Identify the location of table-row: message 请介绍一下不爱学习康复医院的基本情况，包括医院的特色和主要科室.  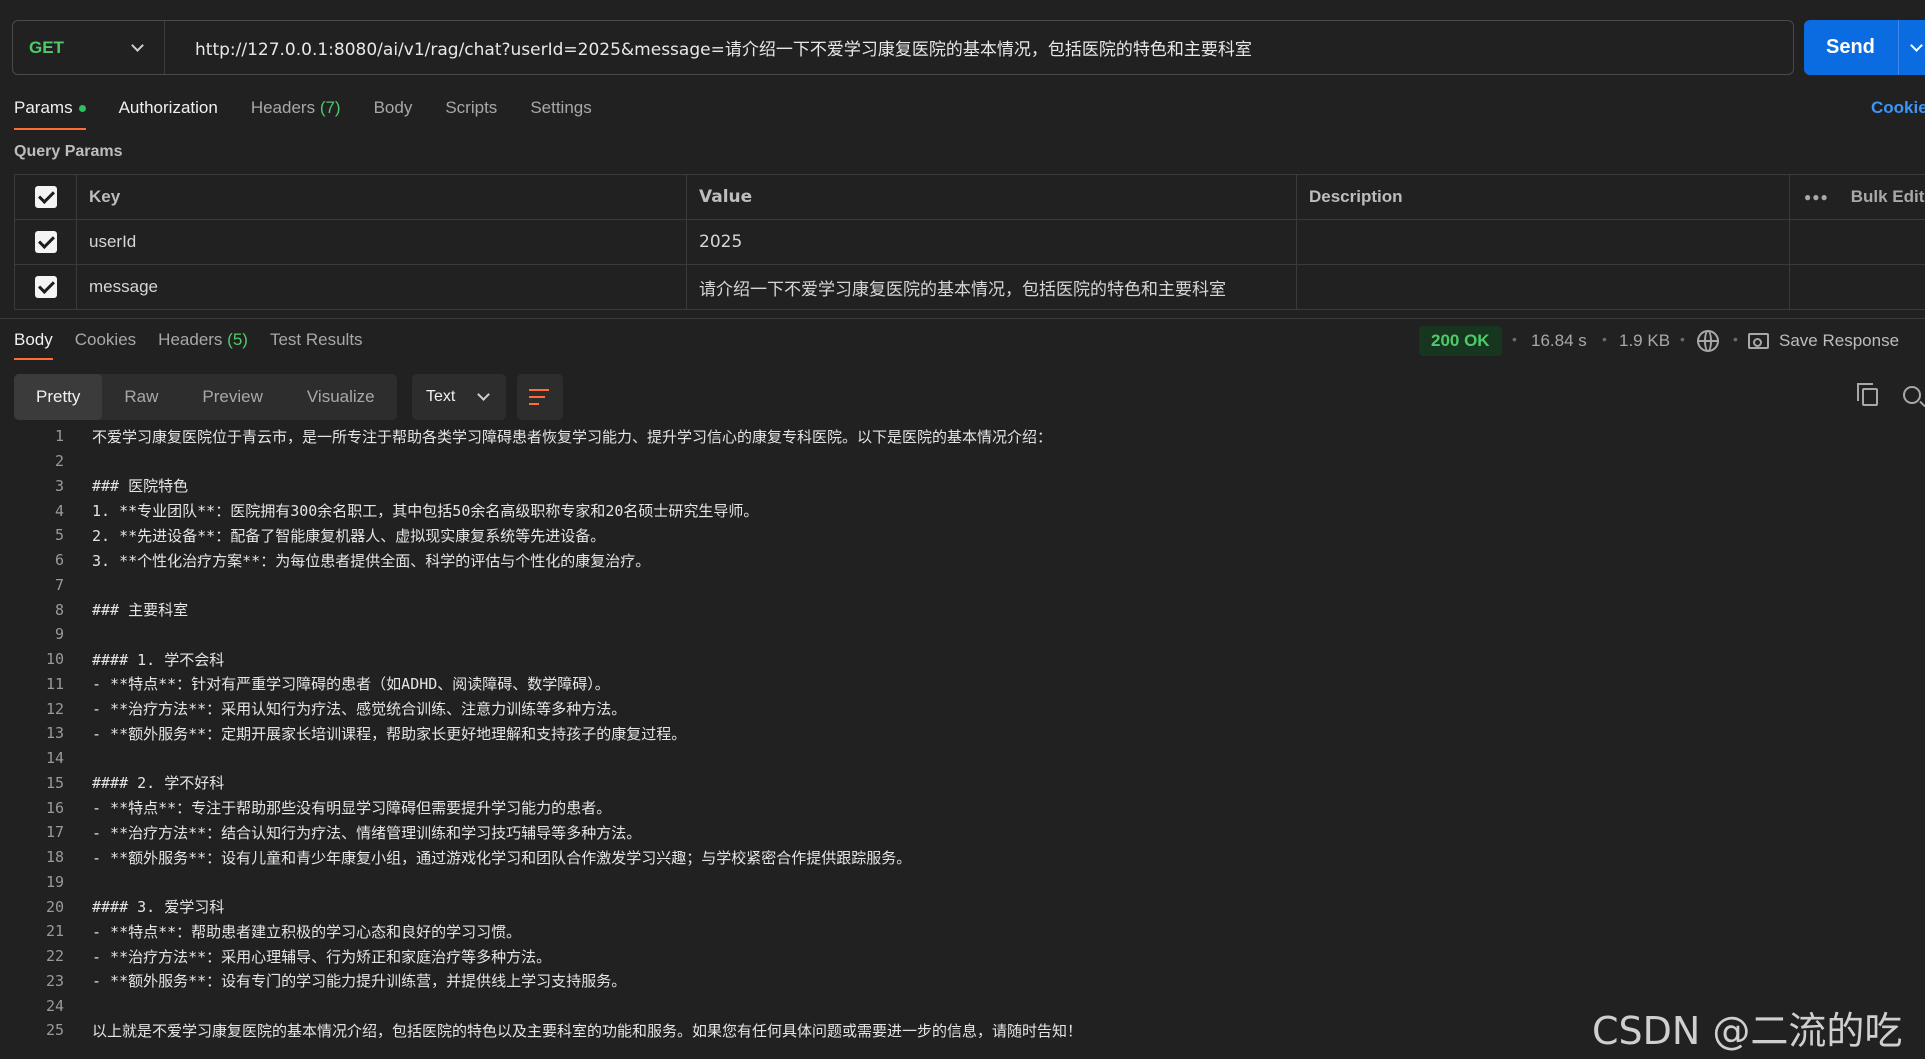
(969, 287).